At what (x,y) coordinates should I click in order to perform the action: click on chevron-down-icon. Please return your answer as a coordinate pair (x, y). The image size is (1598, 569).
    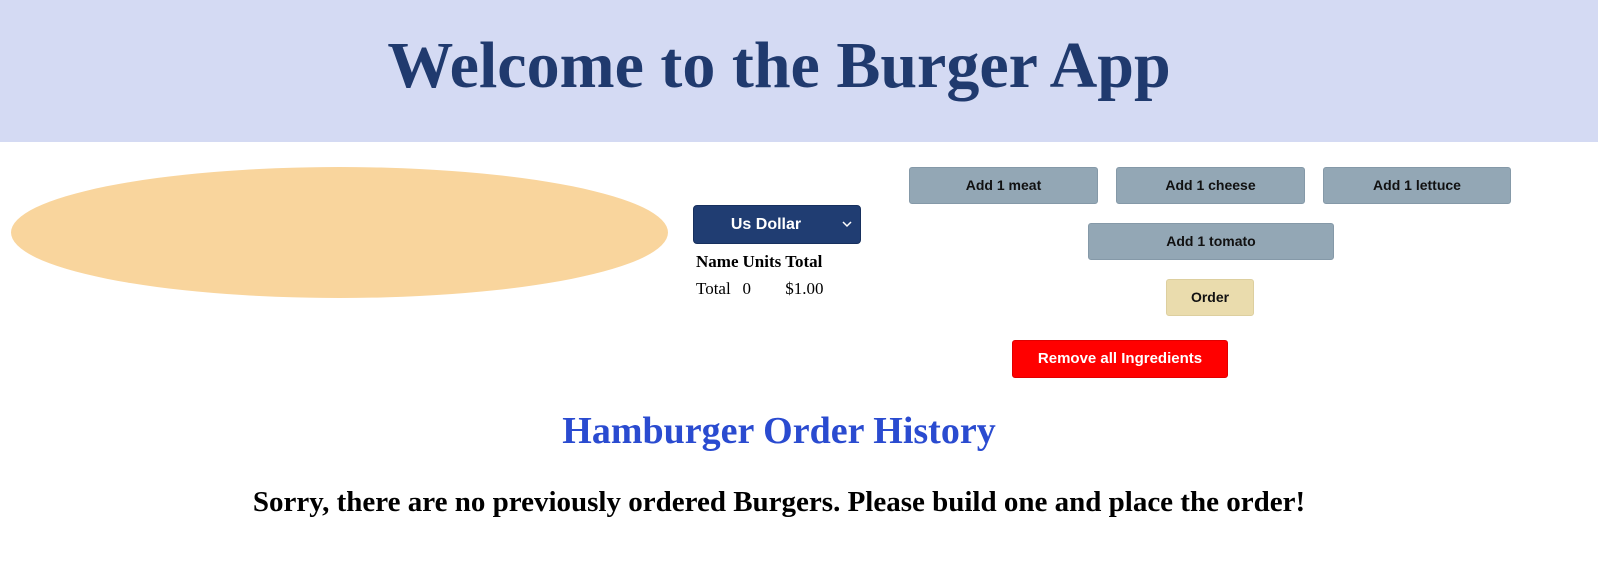
    Looking at the image, I should click on (847, 224).